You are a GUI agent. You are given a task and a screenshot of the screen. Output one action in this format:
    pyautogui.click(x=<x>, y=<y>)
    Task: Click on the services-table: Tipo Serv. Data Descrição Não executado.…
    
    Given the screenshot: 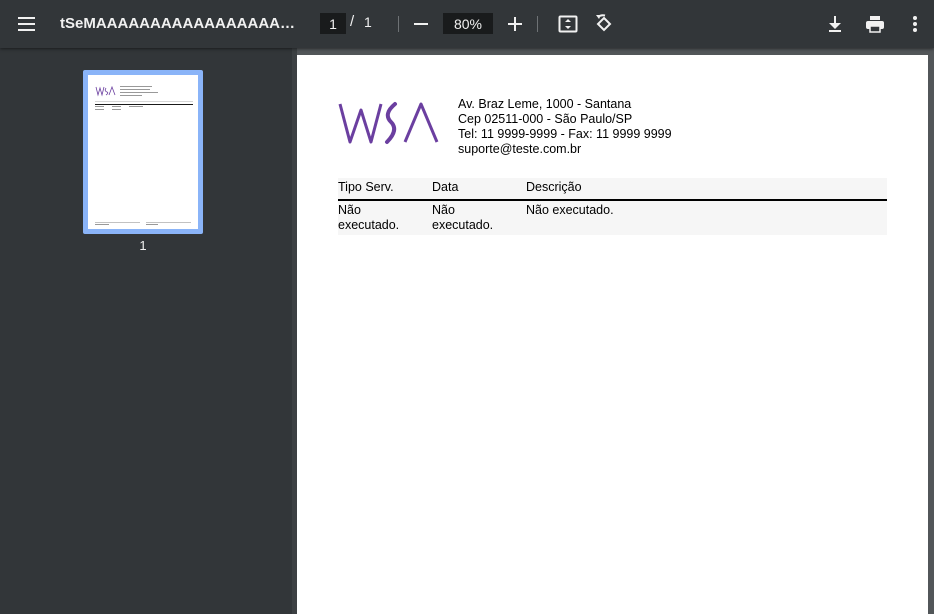 What is the action you would take?
    pyautogui.click(x=612, y=206)
    